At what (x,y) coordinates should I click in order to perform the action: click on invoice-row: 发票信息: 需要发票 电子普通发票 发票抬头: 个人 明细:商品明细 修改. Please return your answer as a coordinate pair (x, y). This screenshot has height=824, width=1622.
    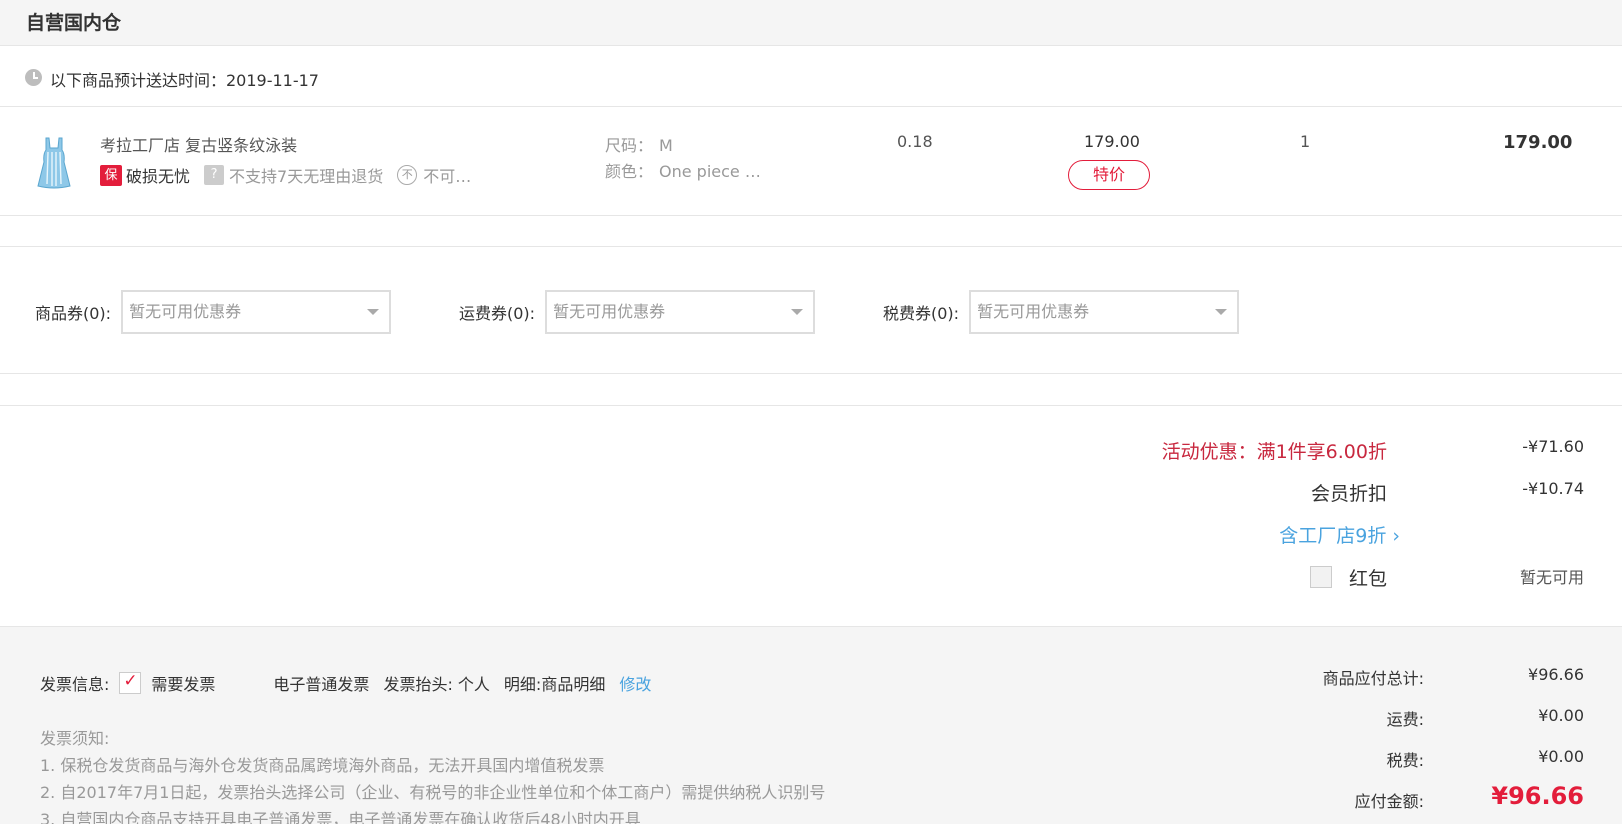
    Looking at the image, I should click on (345, 683).